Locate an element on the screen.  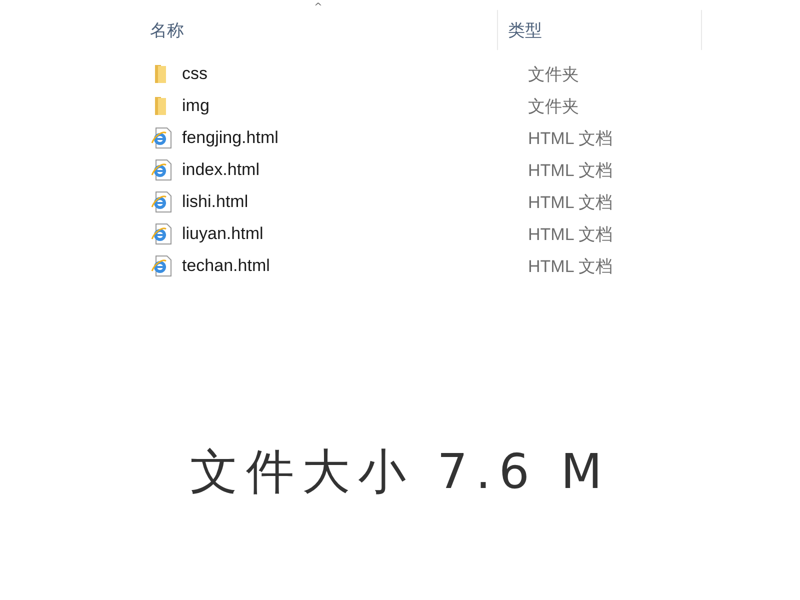
column-header: 名称 is located at coordinates (319, 30).